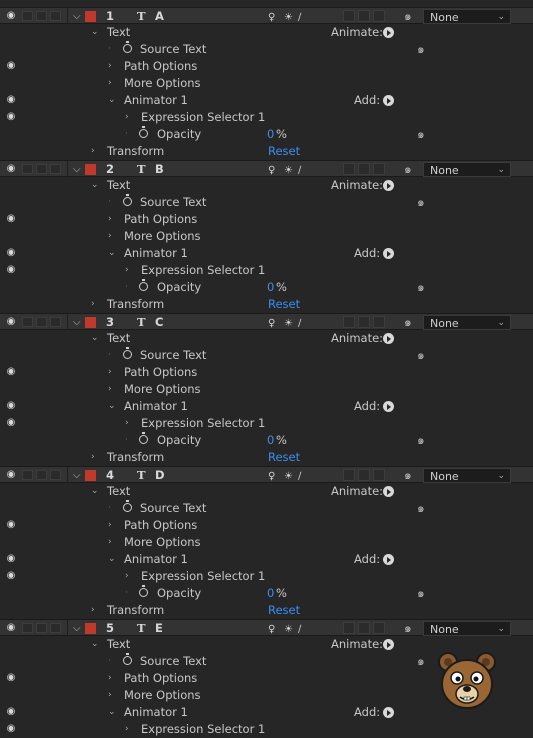 Image resolution: width=533 pixels, height=738 pixels. Describe the element at coordinates (159, 322) in the screenshot. I see `layer-name: C` at that location.